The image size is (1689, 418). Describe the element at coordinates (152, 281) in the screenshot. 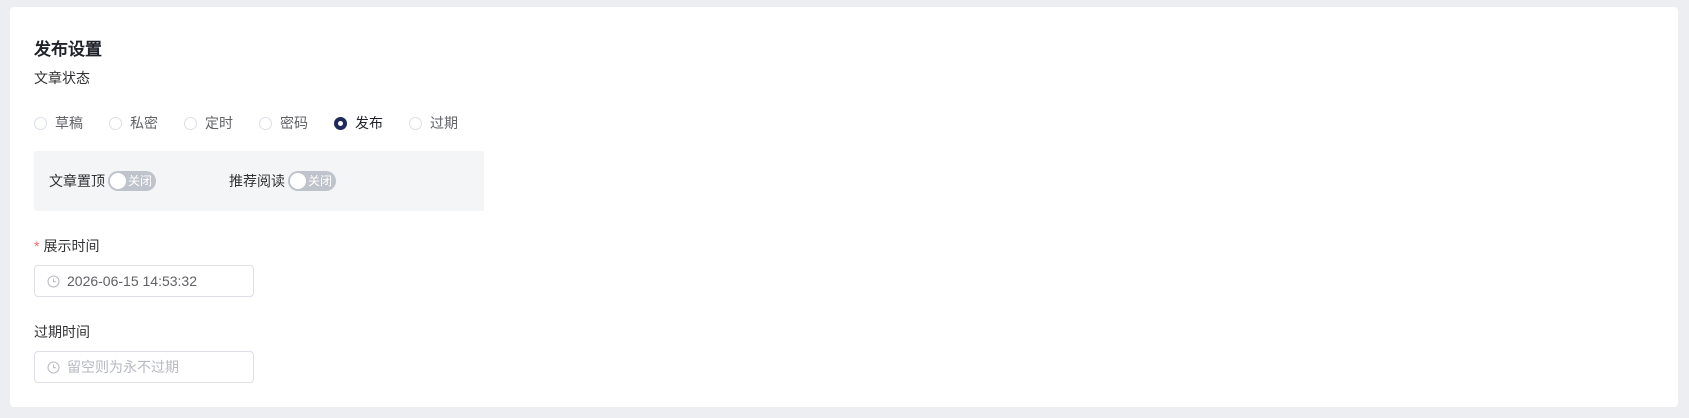

I see `display-time-input` at that location.